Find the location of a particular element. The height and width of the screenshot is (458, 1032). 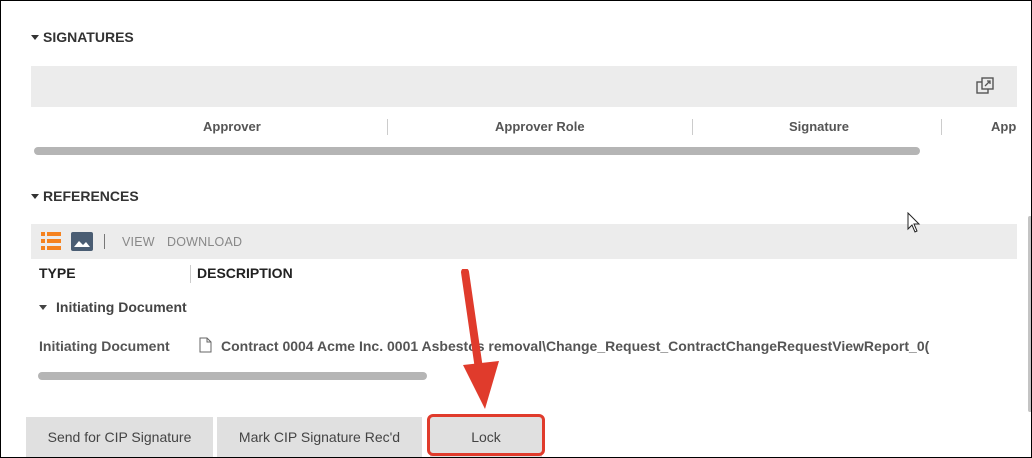

column-header-signature: Signature is located at coordinates (819, 126).